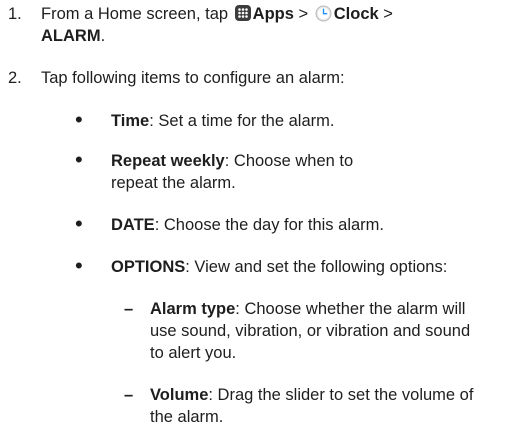  I want to click on bullet-desc: : Choose the day for this alarm., so click(269, 225).